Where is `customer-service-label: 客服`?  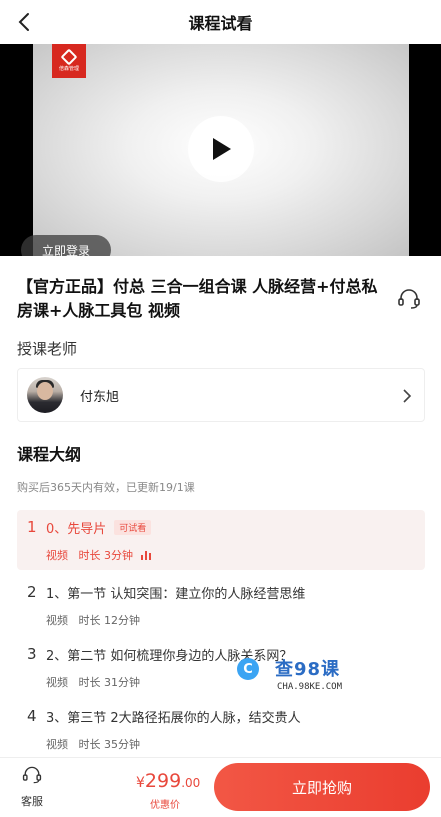
customer-service-label: 客服 is located at coordinates (32, 801).